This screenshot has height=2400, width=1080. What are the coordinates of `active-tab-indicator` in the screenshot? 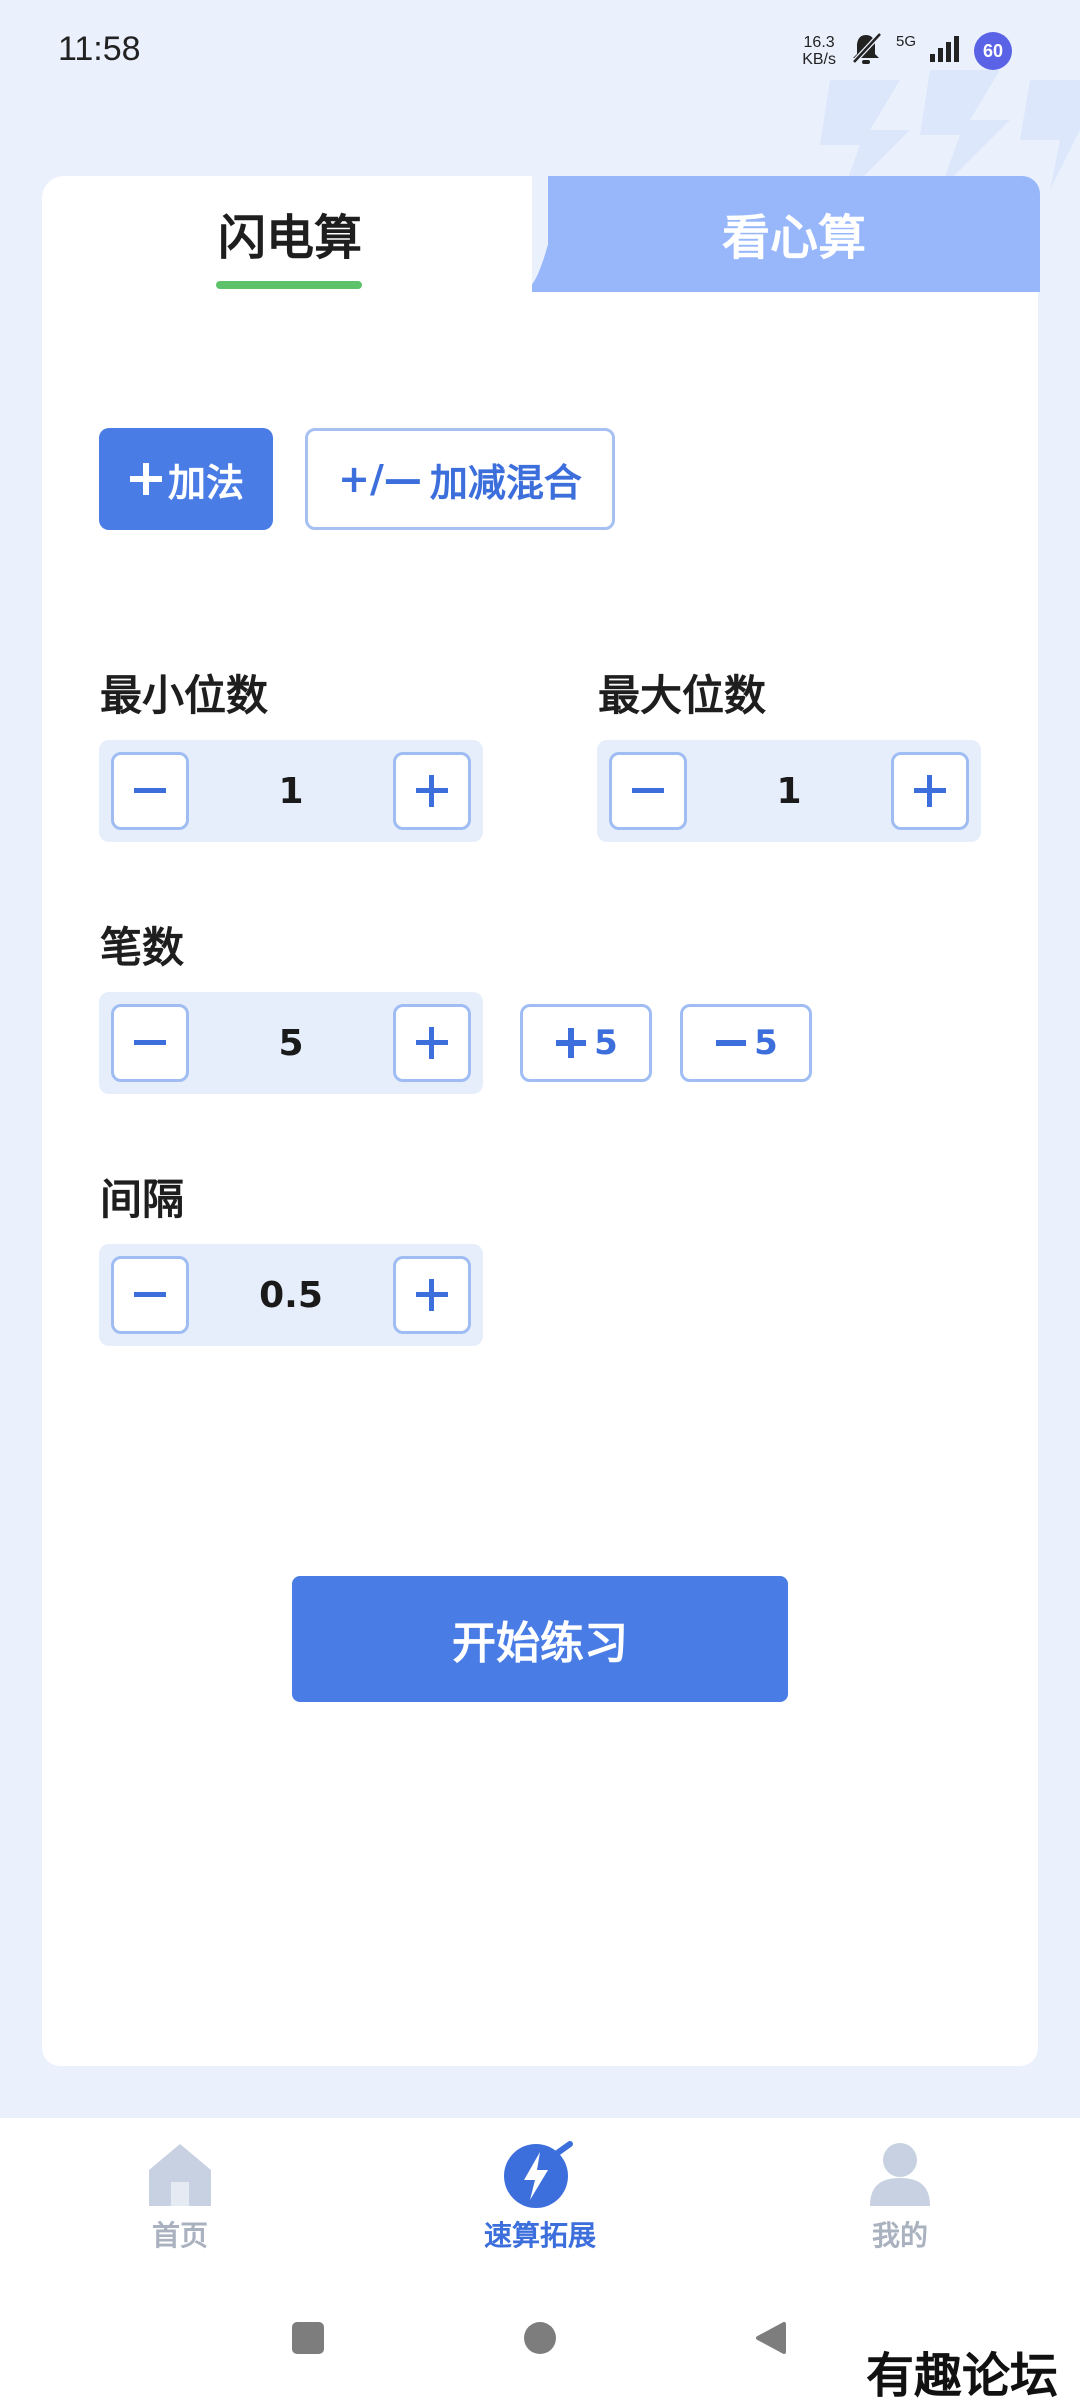 It's located at (289, 285).